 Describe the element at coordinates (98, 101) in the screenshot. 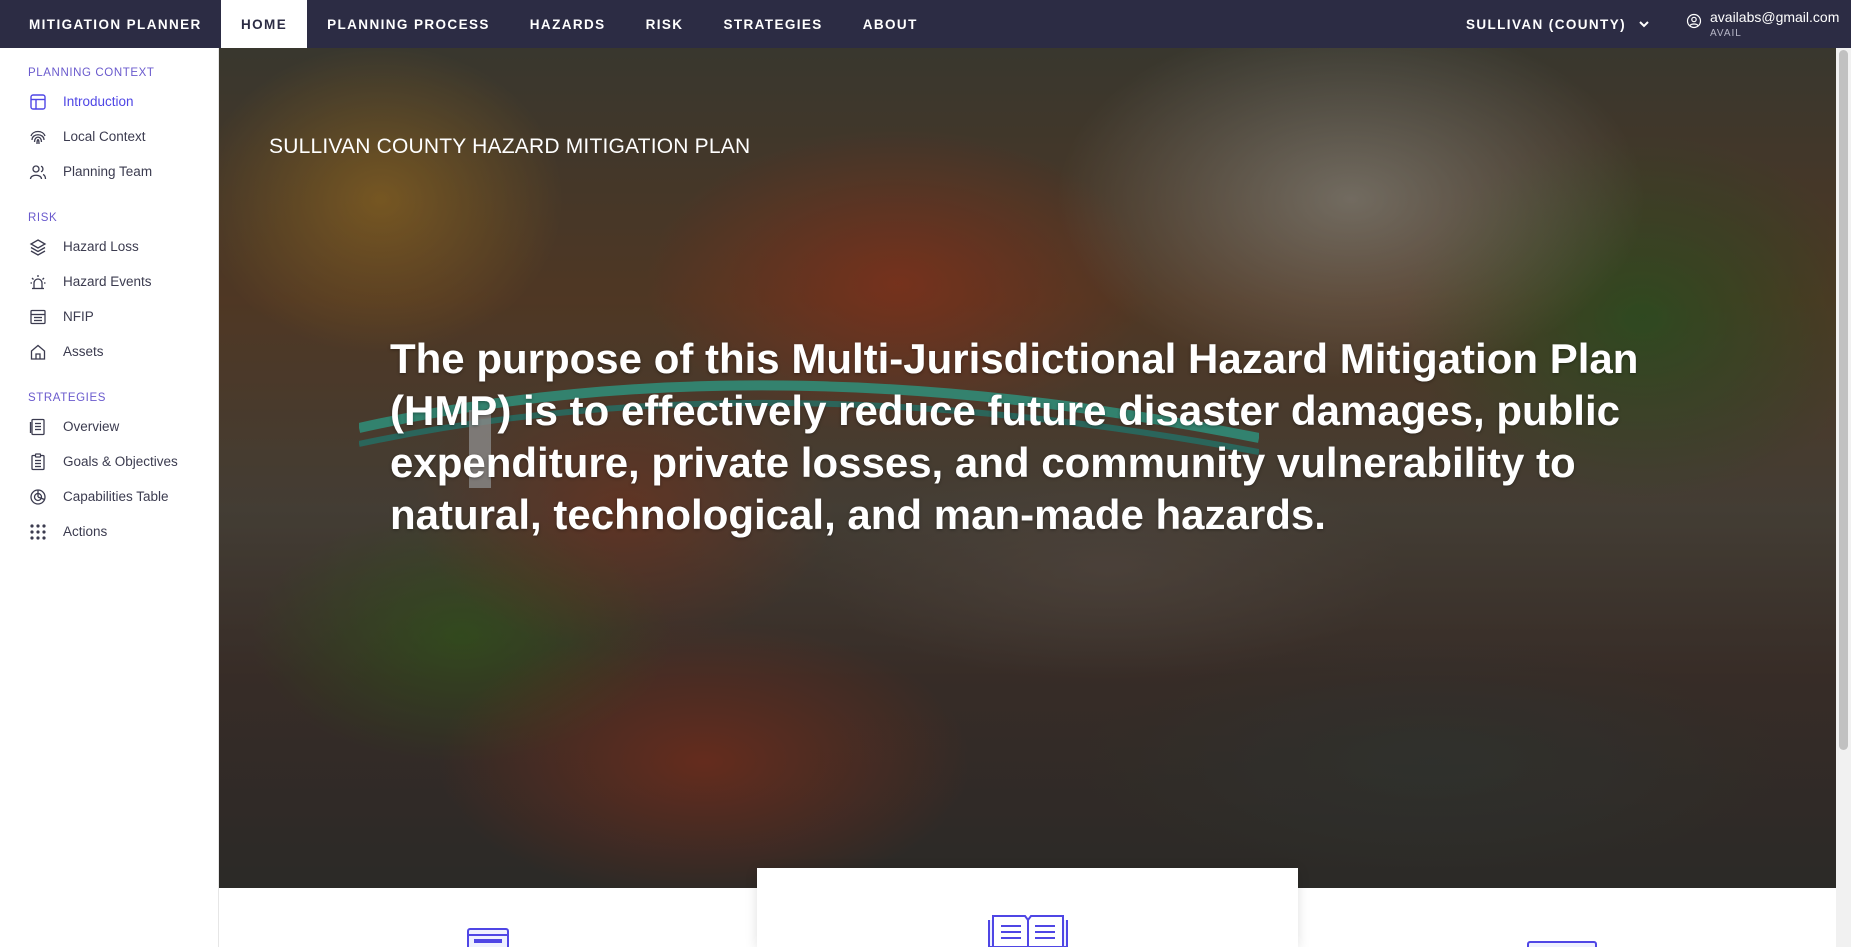

I see `sidebar-item-label: Introduction` at that location.